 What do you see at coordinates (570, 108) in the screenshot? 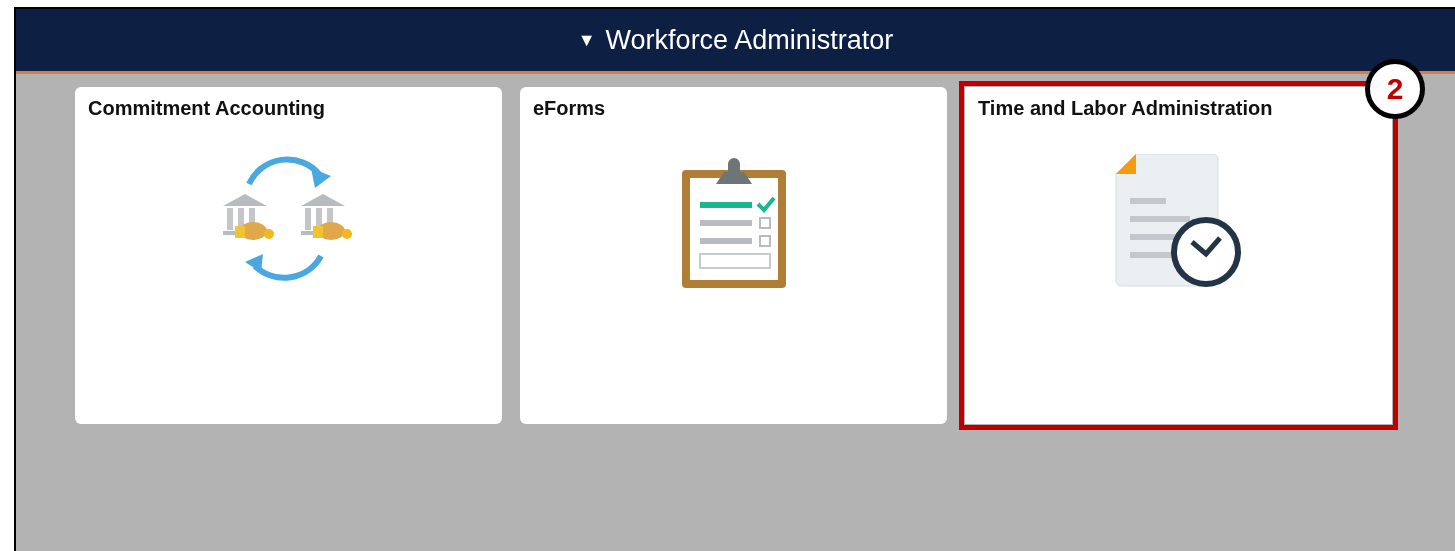
I see `tile-title: eForms` at bounding box center [570, 108].